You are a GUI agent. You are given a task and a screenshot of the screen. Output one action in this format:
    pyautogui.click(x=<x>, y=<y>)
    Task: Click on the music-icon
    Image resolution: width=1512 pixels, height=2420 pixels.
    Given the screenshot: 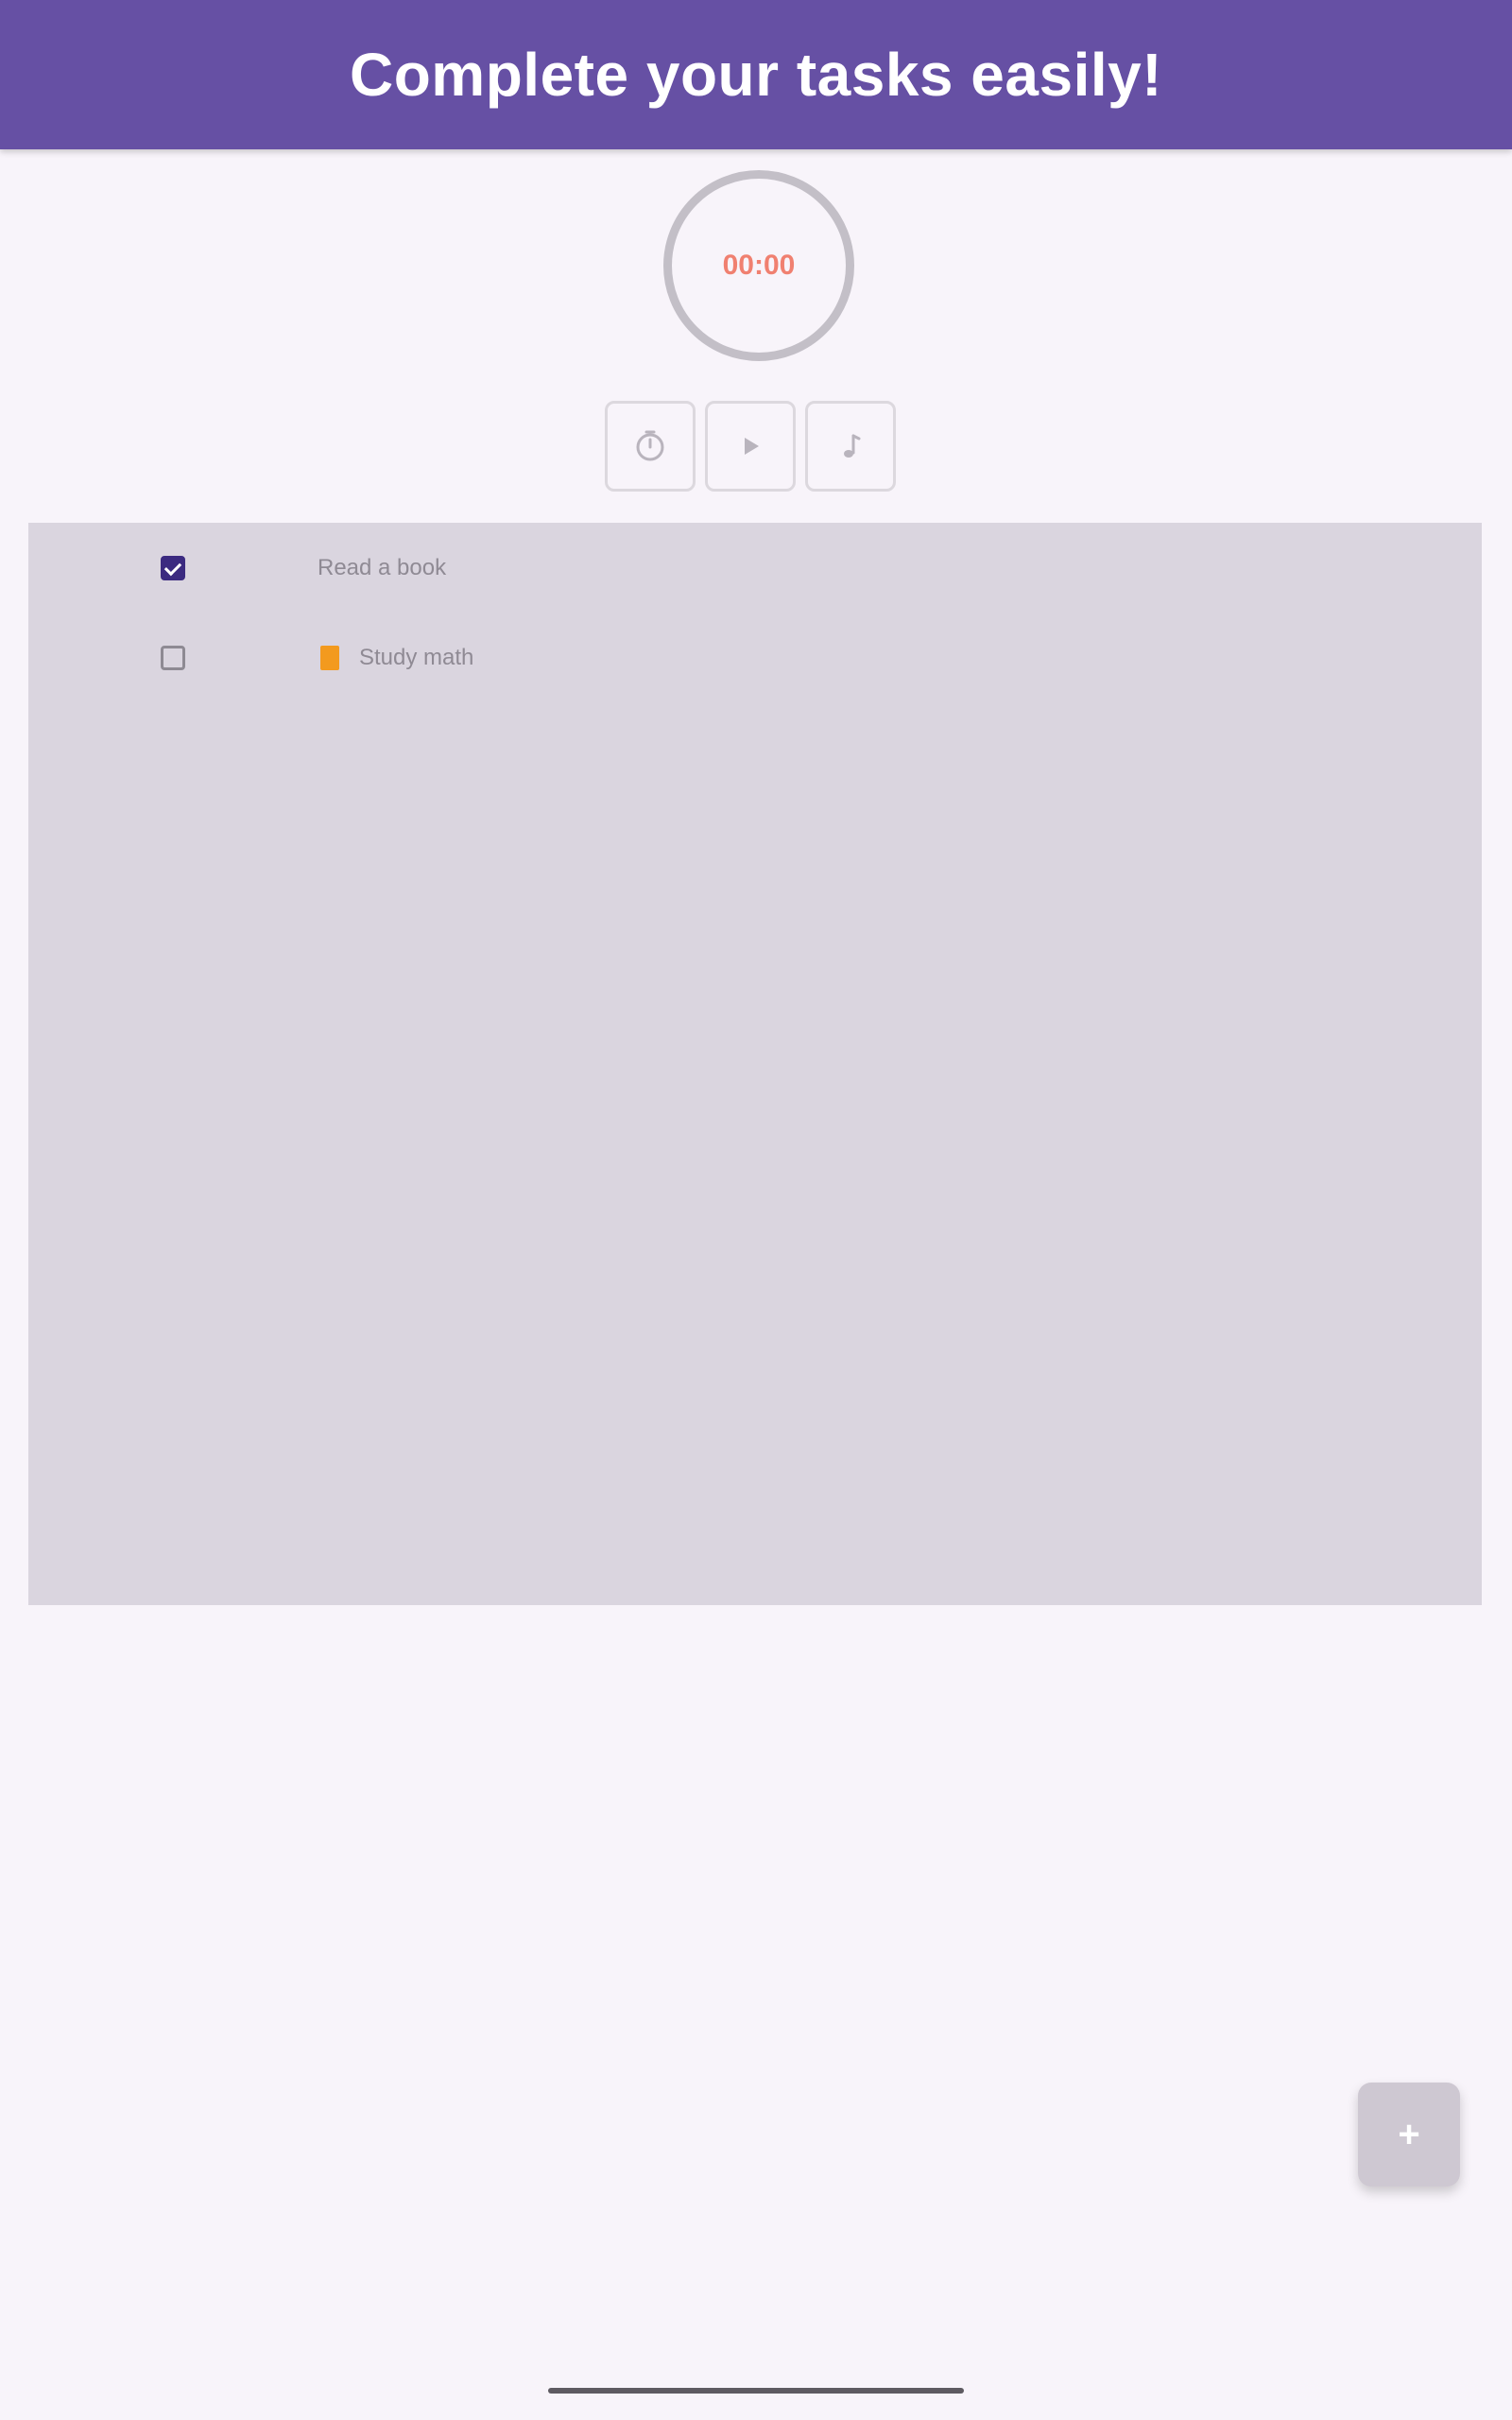 What is the action you would take?
    pyautogui.click(x=852, y=446)
    